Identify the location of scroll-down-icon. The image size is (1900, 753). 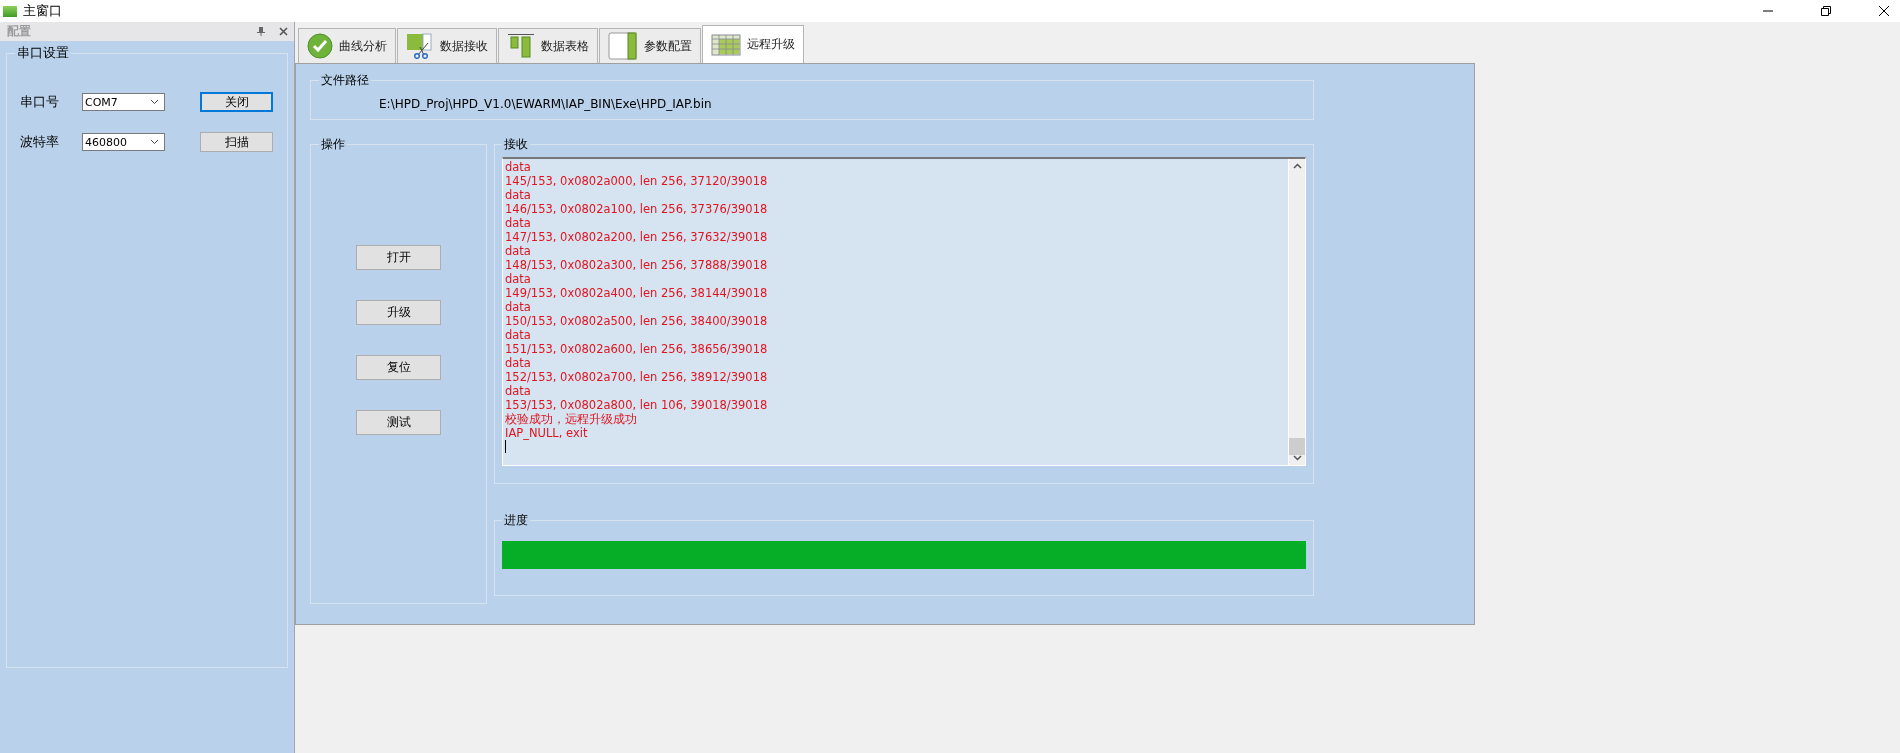
(1297, 458).